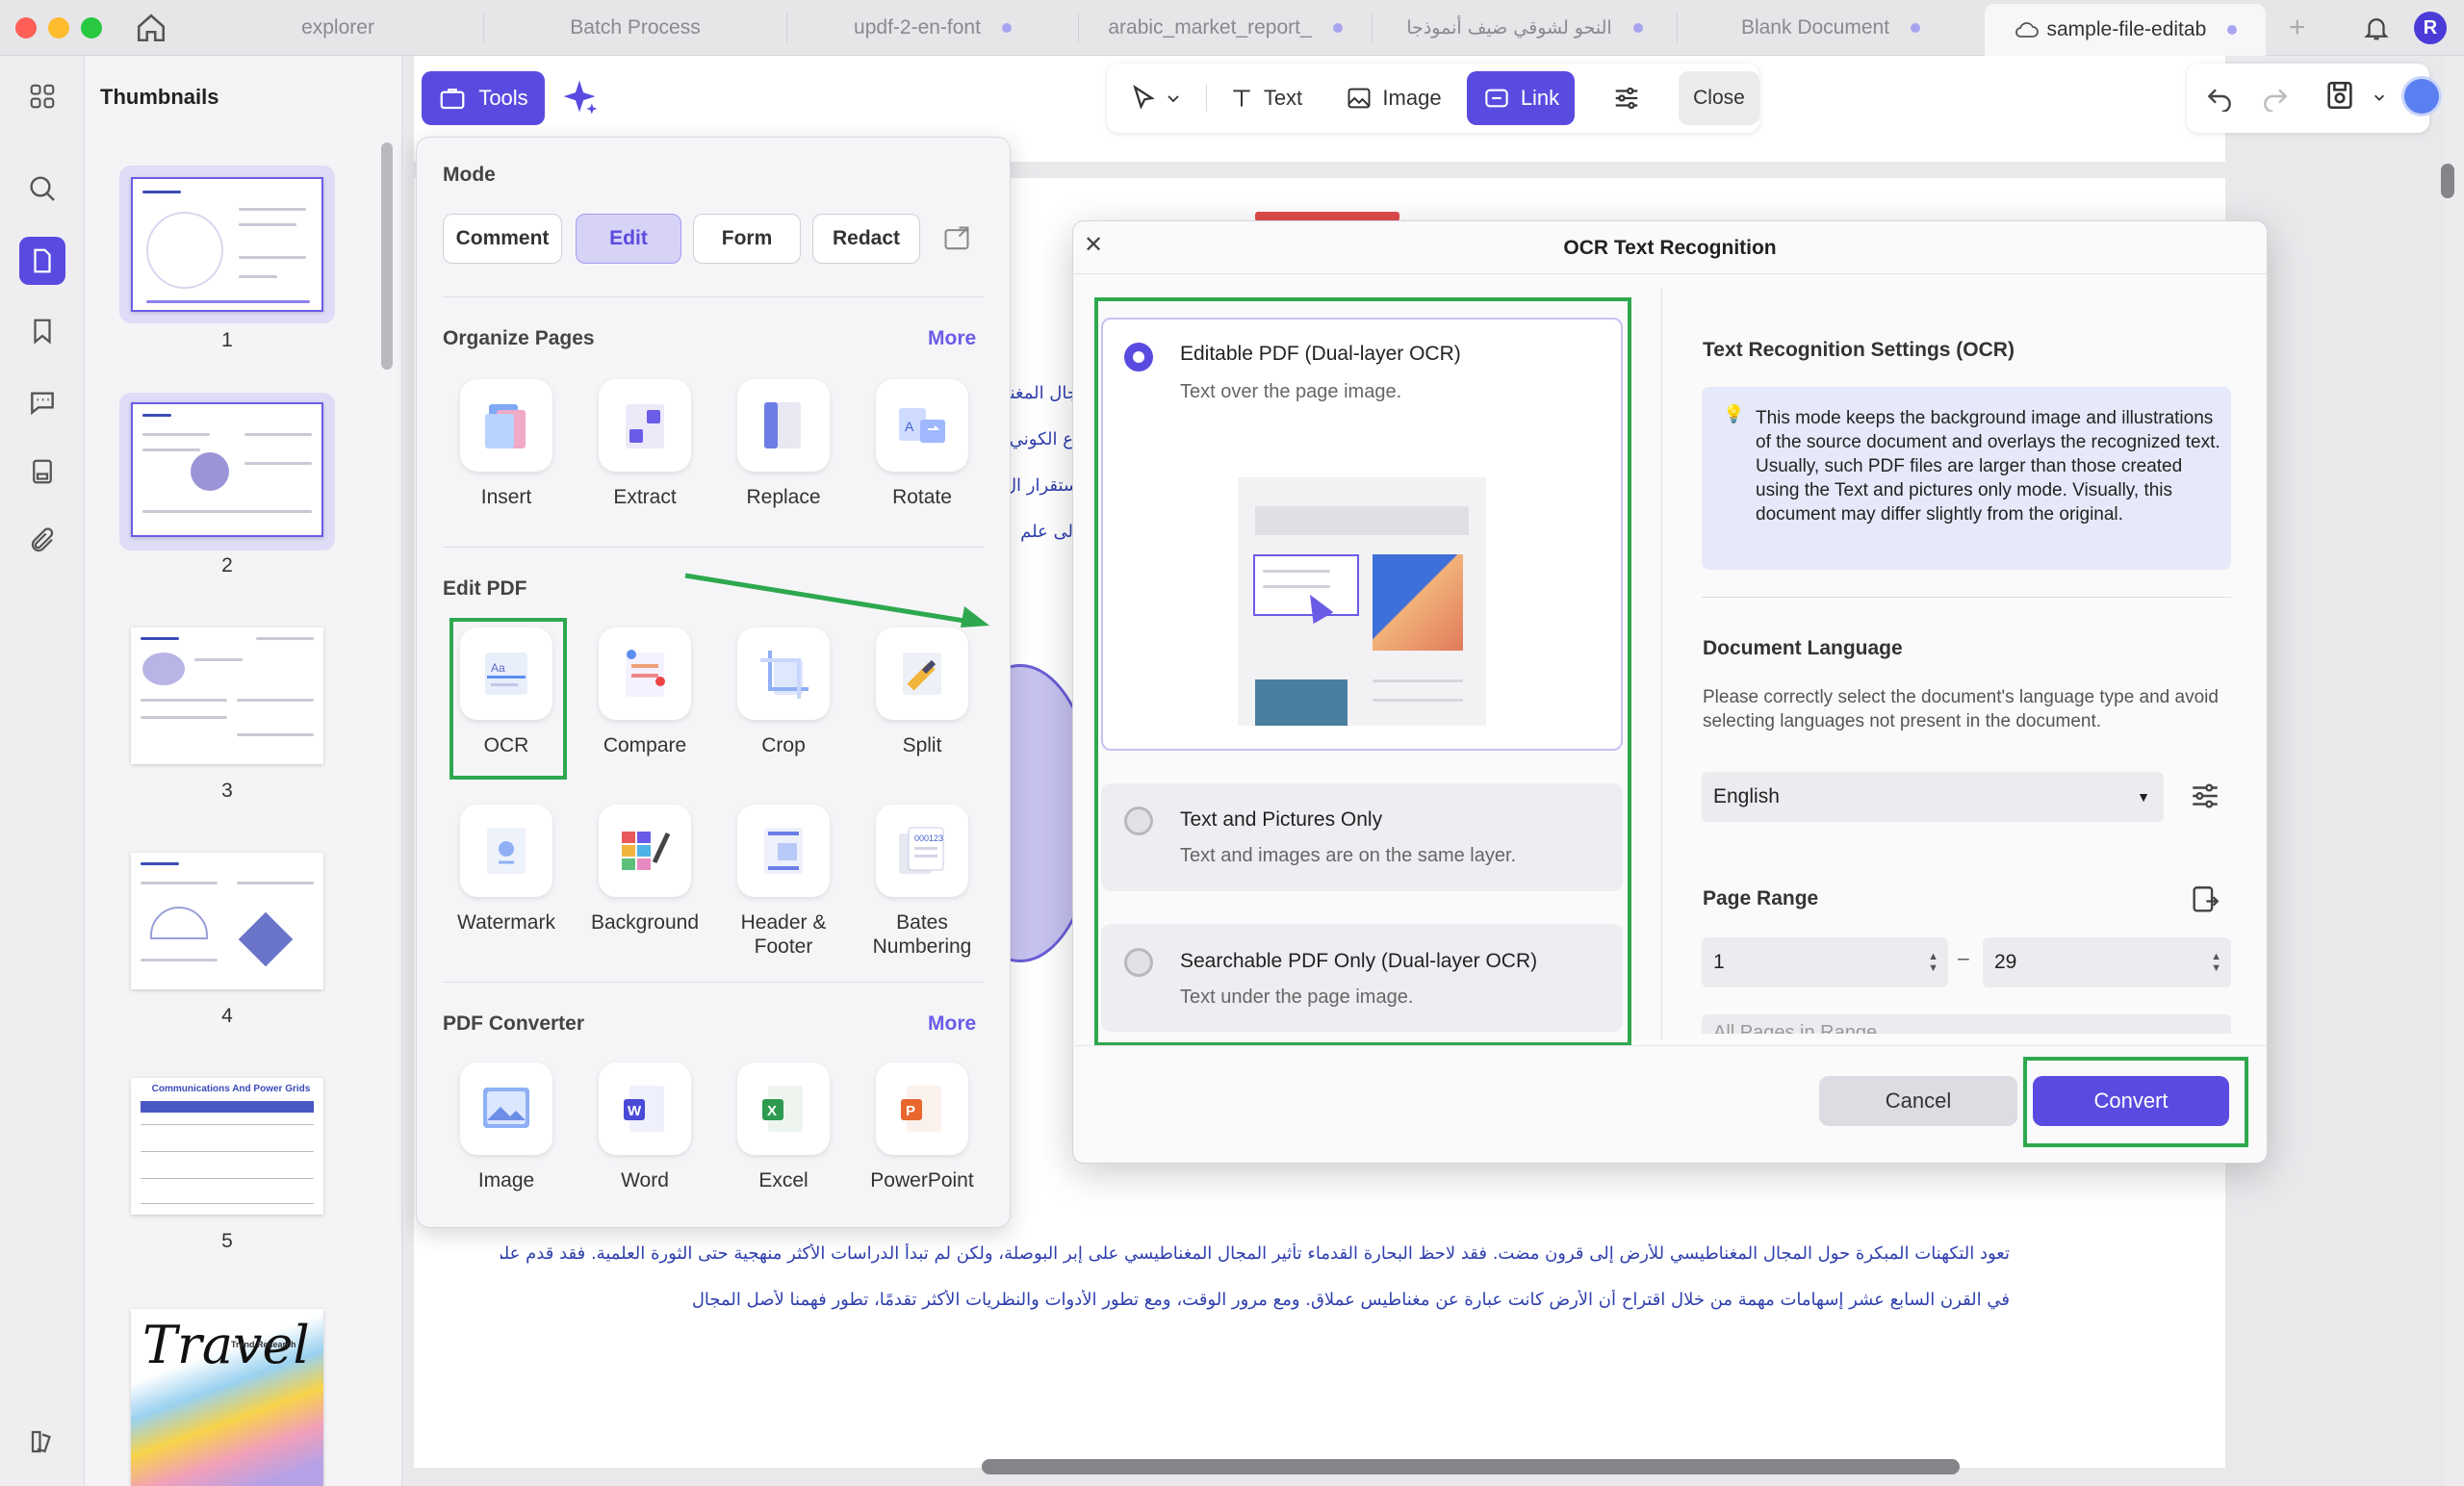  I want to click on tab-explorer: explorer, so click(337, 28).